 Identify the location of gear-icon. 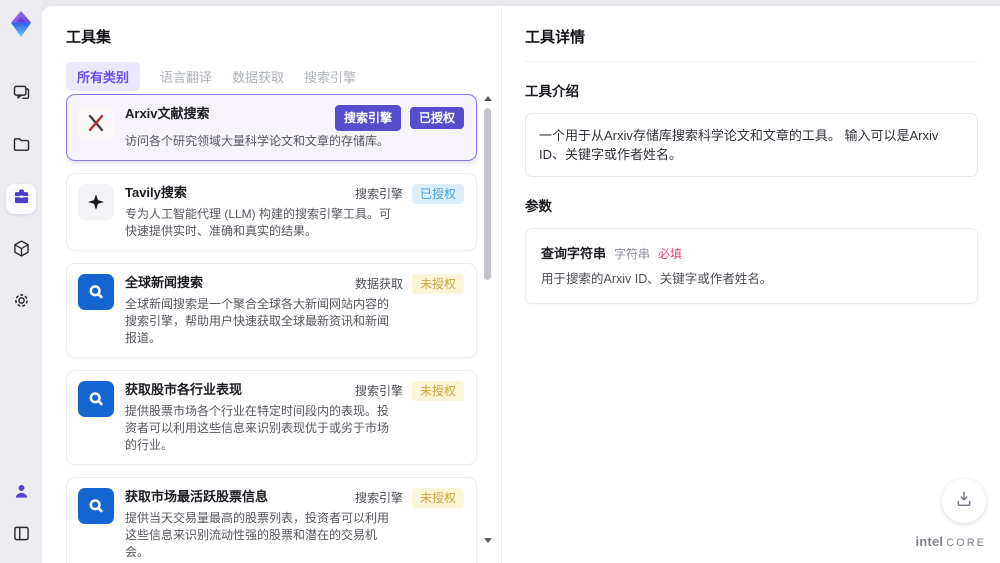
(21, 303).